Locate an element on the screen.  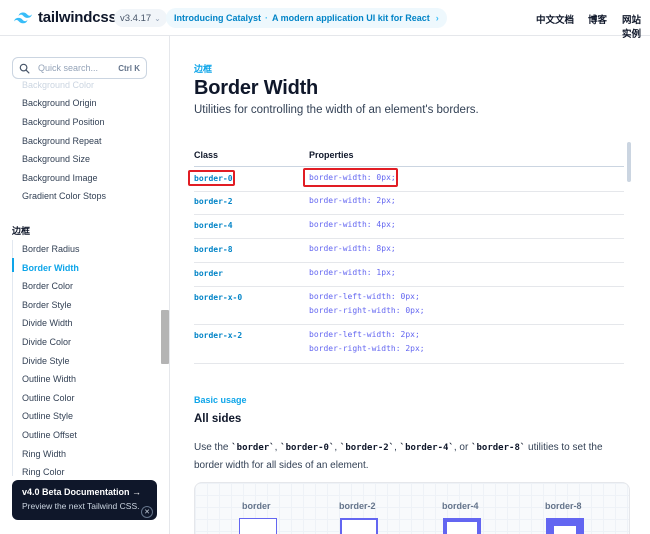
close-icon: ✕ is located at coordinates (147, 512).